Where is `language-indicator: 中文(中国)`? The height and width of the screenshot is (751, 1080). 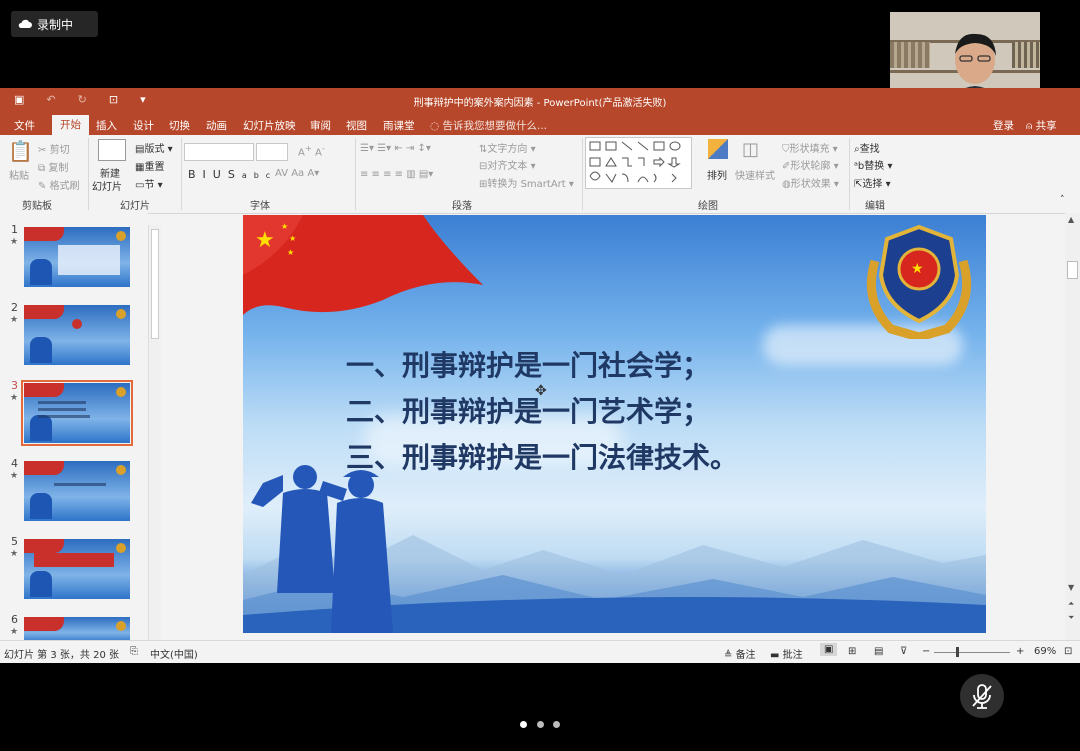 language-indicator: 中文(中国) is located at coordinates (174, 653).